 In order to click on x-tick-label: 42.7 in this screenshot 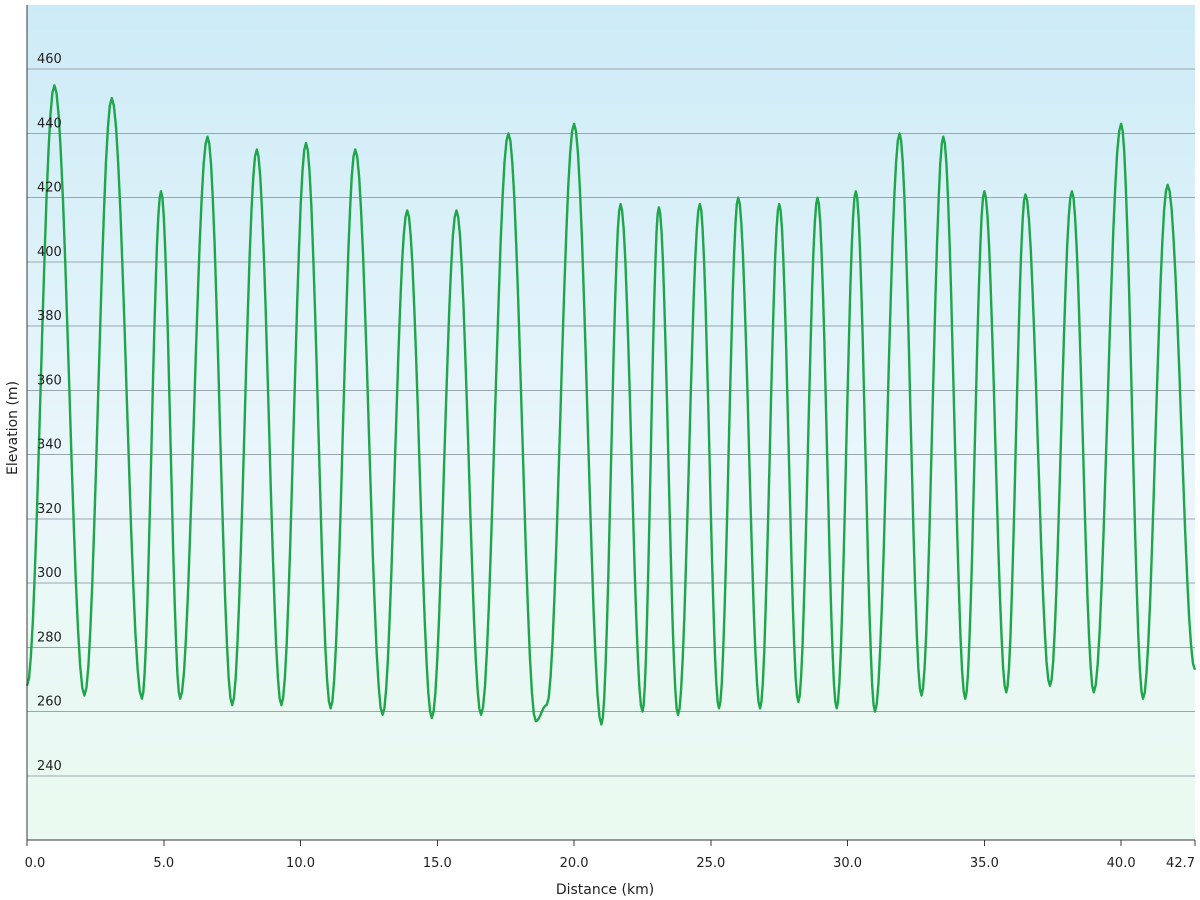, I will do `click(1180, 863)`.